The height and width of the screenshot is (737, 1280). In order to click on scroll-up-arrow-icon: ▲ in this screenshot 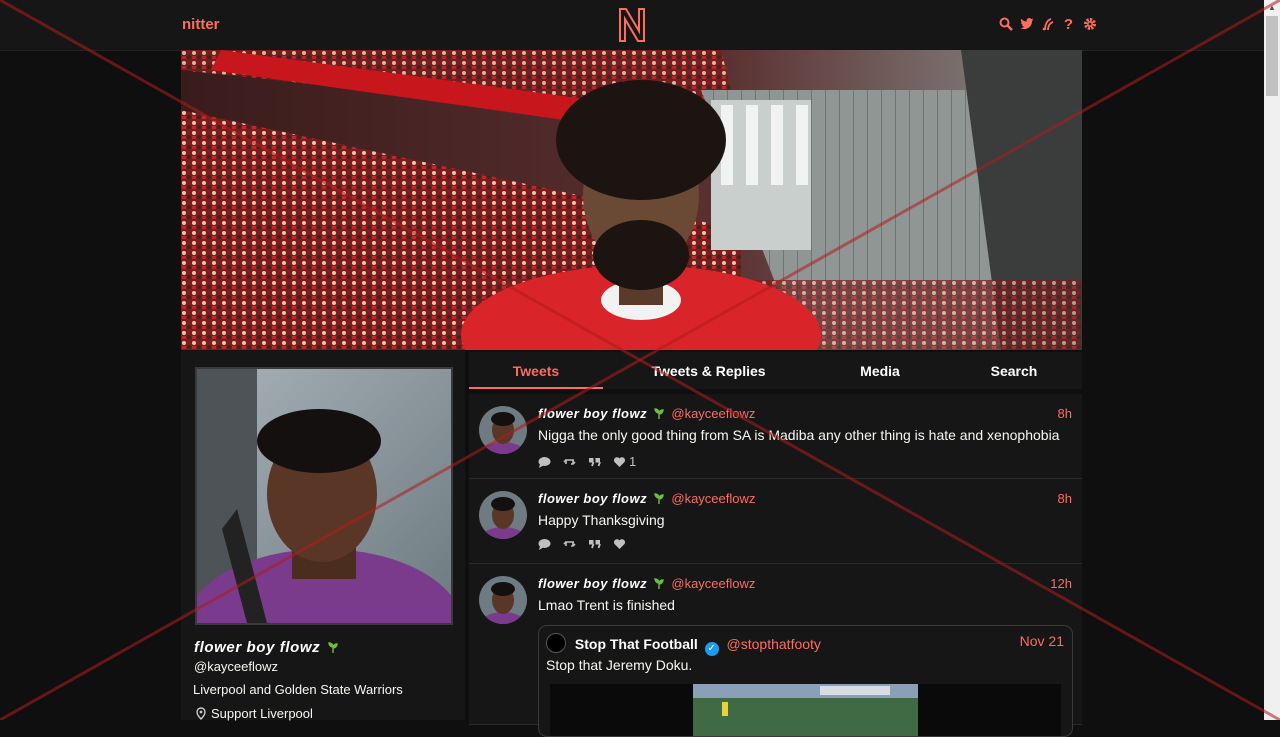, I will do `click(1272, 8)`.